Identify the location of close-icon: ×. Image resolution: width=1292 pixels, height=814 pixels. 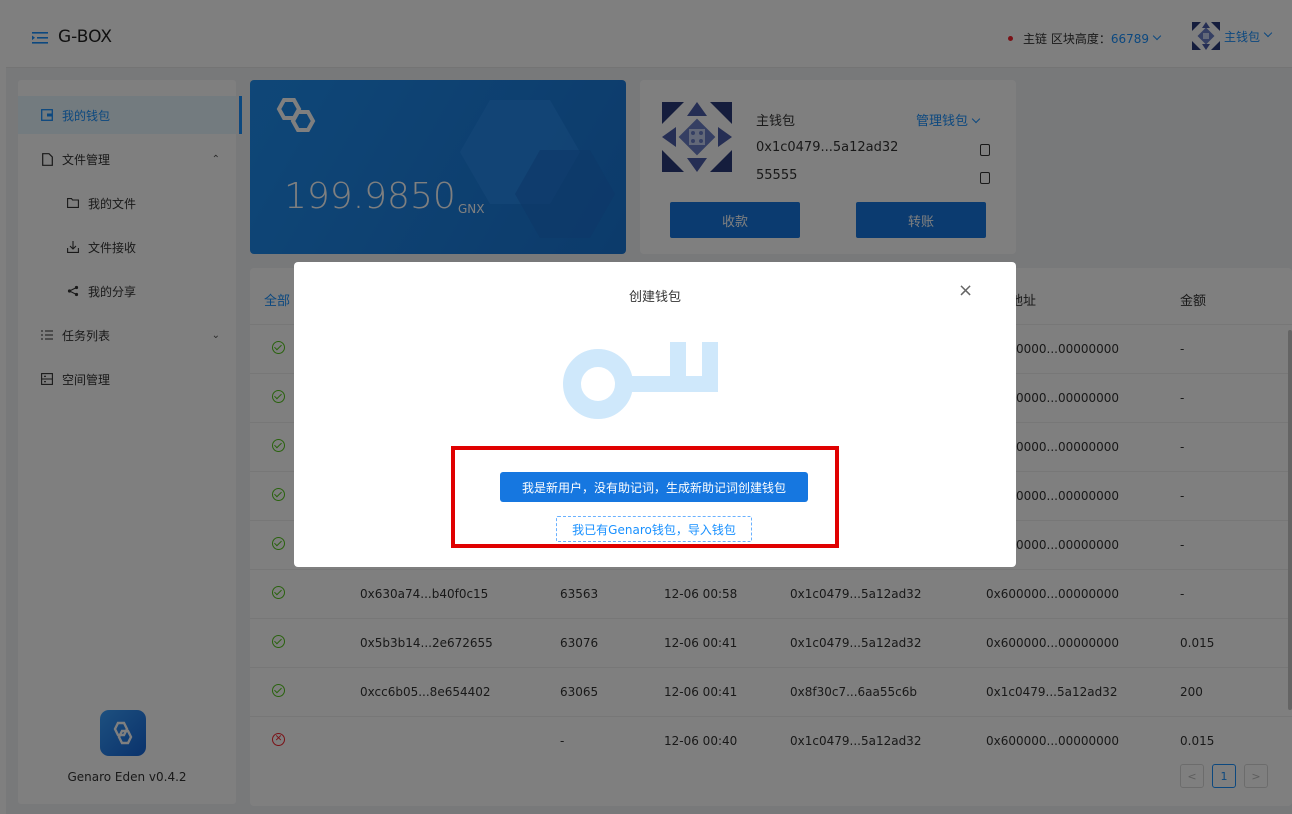
(965, 291).